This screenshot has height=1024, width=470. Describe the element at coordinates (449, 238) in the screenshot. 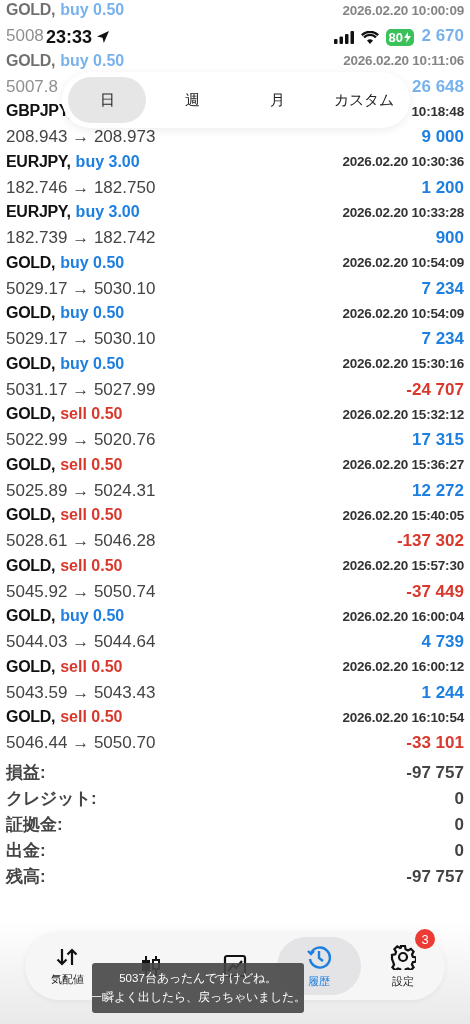

I see `profit-value: 900` at that location.